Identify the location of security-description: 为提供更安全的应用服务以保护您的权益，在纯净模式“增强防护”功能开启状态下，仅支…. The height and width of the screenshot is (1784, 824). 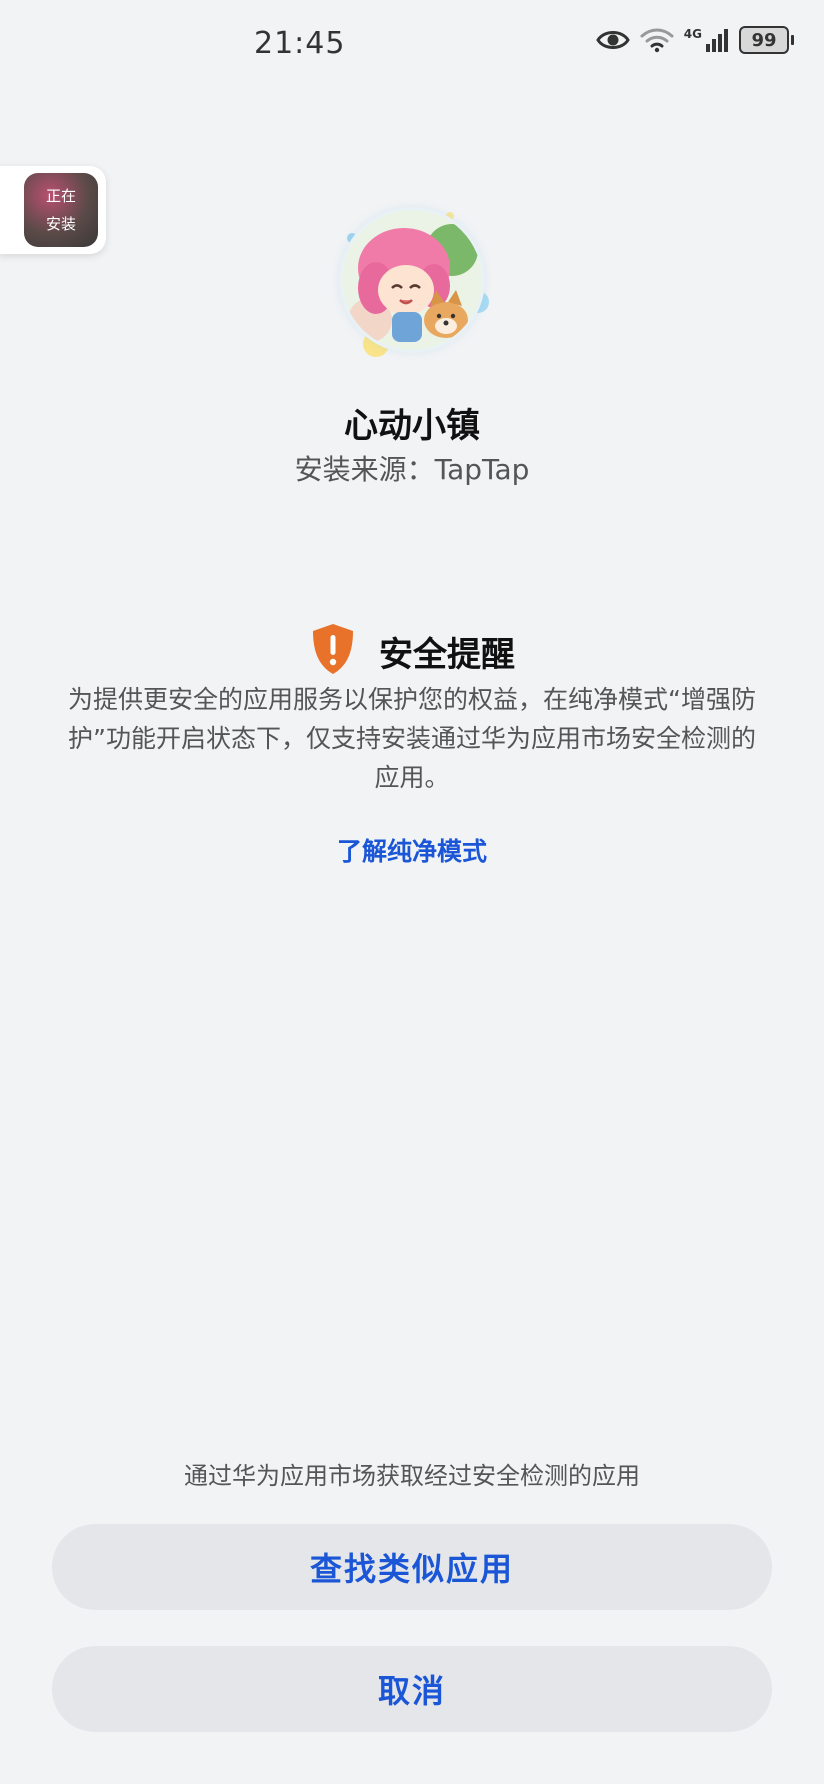
(412, 738).